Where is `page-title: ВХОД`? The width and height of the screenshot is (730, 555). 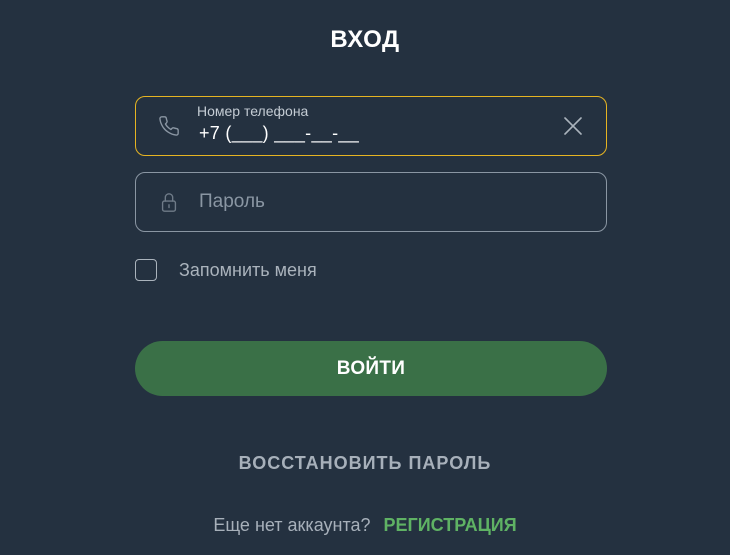 page-title: ВХОД is located at coordinates (365, 39).